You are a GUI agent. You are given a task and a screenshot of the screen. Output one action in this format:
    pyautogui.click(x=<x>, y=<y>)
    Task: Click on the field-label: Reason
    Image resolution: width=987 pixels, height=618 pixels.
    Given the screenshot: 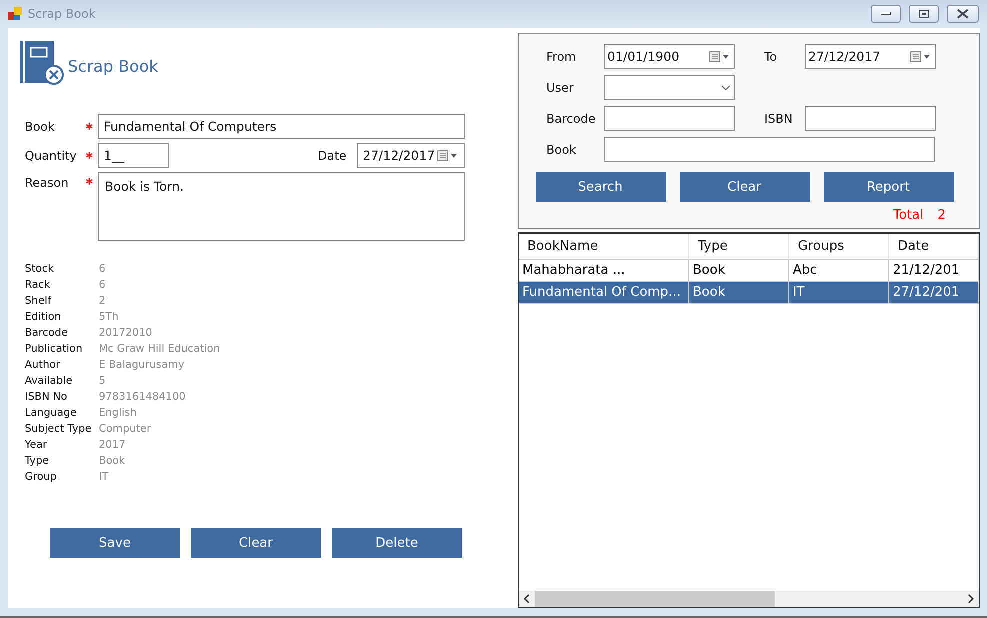 What is the action you would take?
    pyautogui.click(x=47, y=183)
    